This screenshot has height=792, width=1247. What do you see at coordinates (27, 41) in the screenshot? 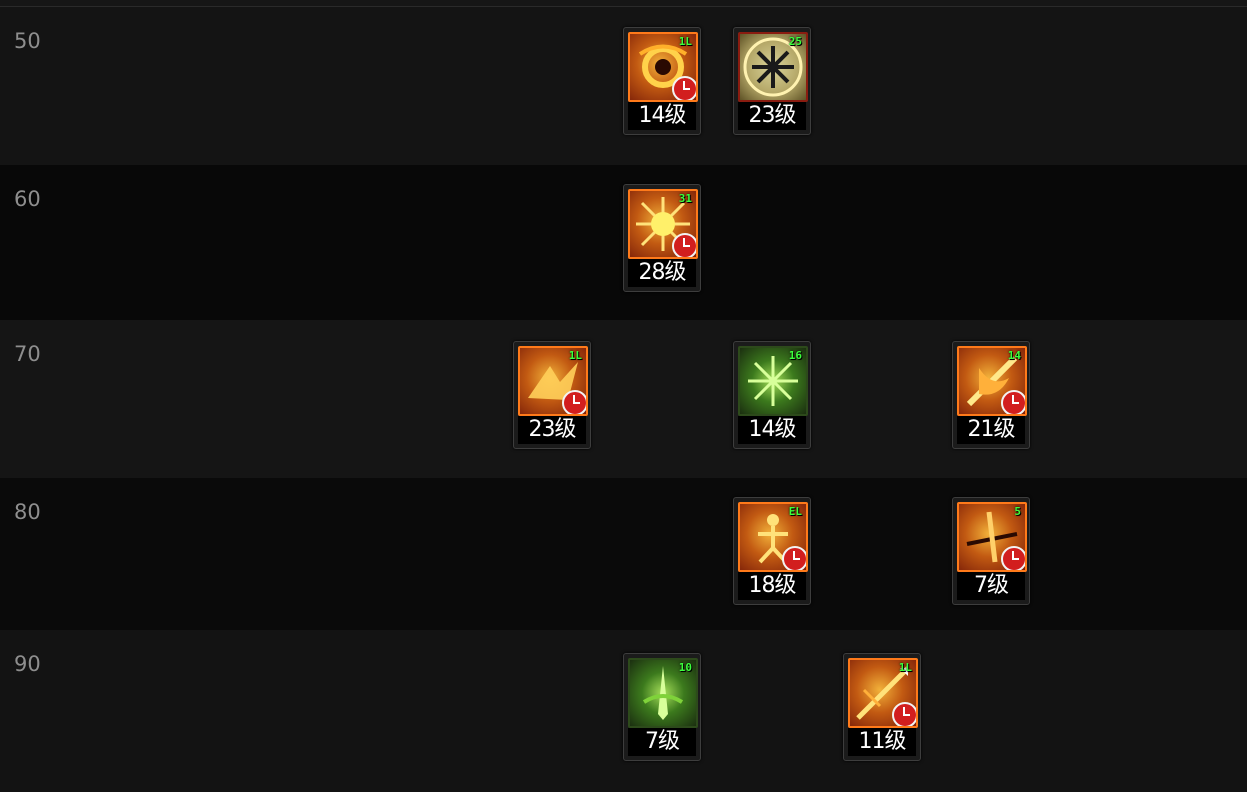
I see `level-label: 50` at bounding box center [27, 41].